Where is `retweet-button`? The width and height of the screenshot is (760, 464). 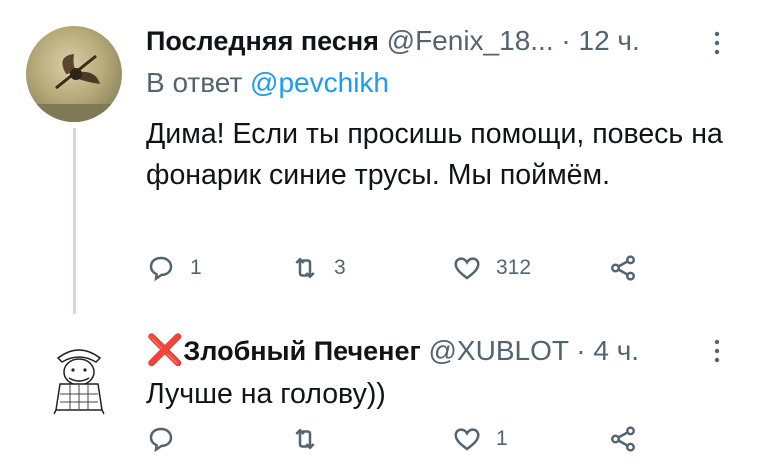
retweet-button is located at coordinates (312, 439).